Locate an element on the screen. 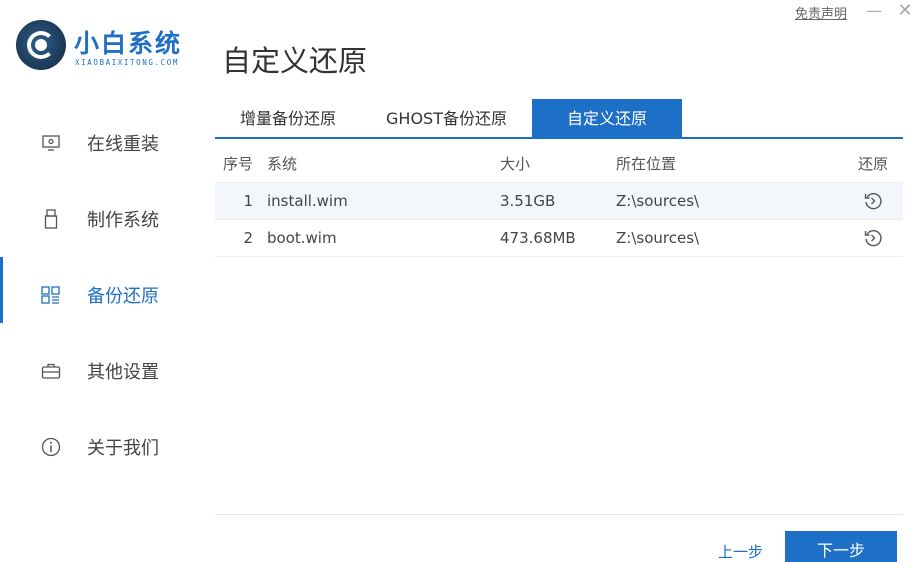 The height and width of the screenshot is (562, 918). row-system: boot.wim is located at coordinates (302, 238).